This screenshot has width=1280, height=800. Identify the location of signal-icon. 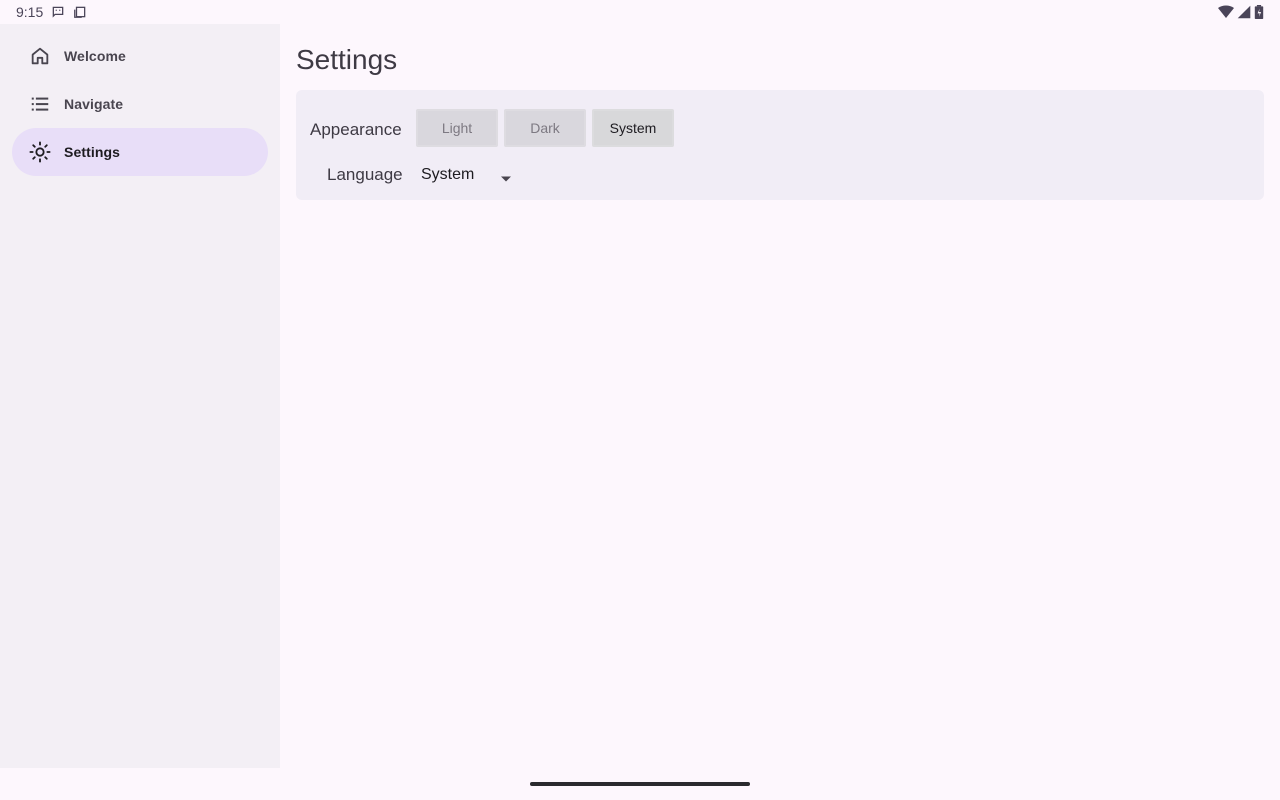
(1244, 12).